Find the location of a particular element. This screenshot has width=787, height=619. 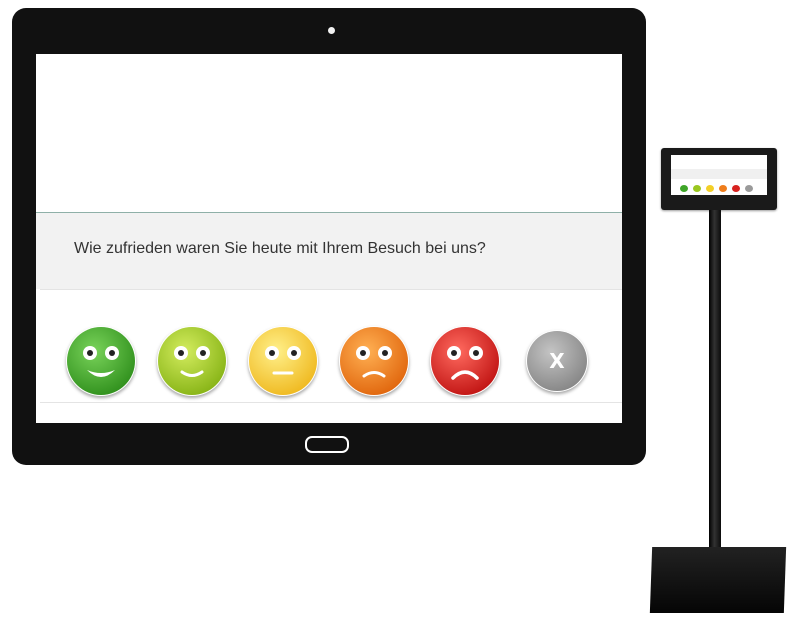

very-unhappy-face-icon is located at coordinates (465, 361).